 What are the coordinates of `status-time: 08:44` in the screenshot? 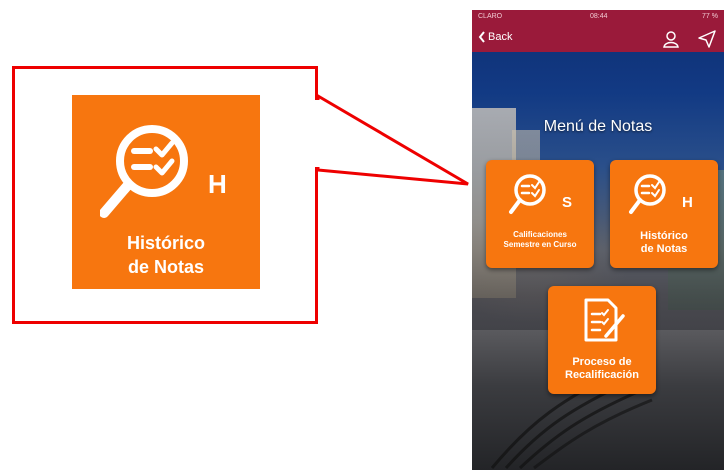 It's located at (599, 16).